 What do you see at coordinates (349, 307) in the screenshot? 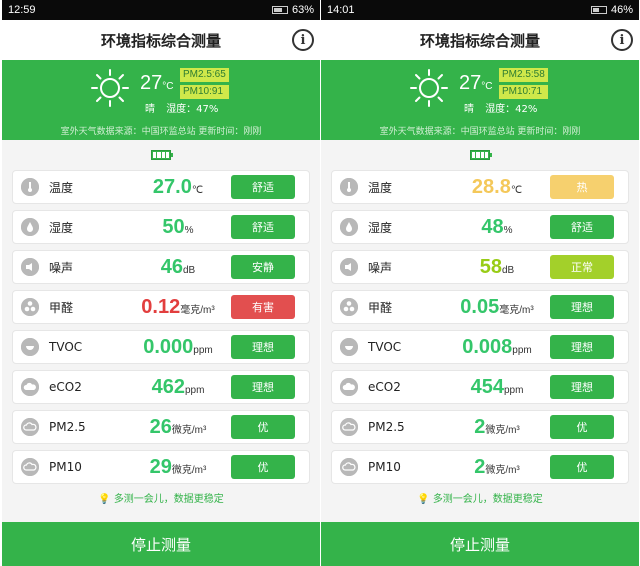
I see `fan-icon` at bounding box center [349, 307].